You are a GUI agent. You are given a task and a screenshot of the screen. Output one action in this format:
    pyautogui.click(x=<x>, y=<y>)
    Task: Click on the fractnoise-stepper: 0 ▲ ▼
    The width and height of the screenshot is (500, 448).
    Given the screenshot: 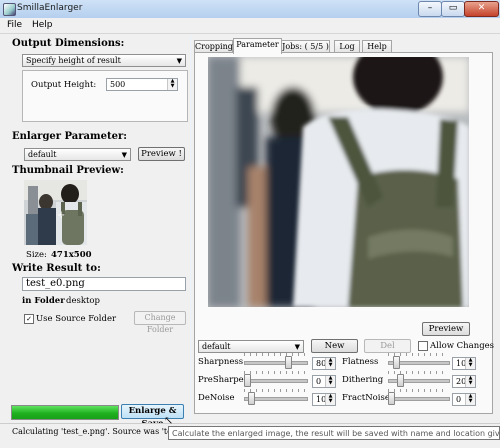 What is the action you would take?
    pyautogui.click(x=464, y=399)
    